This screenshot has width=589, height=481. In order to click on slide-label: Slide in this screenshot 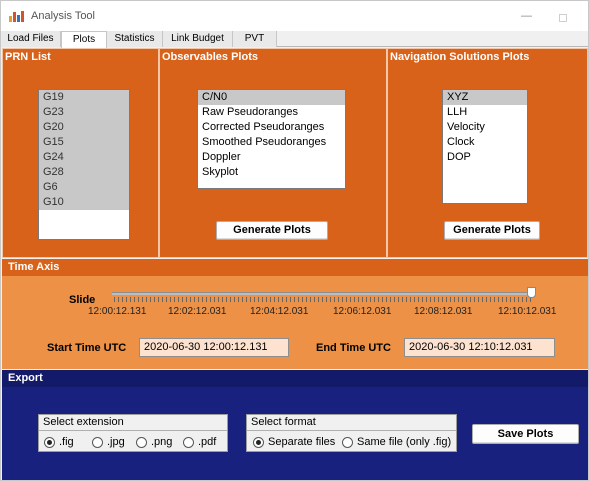, I will do `click(82, 300)`.